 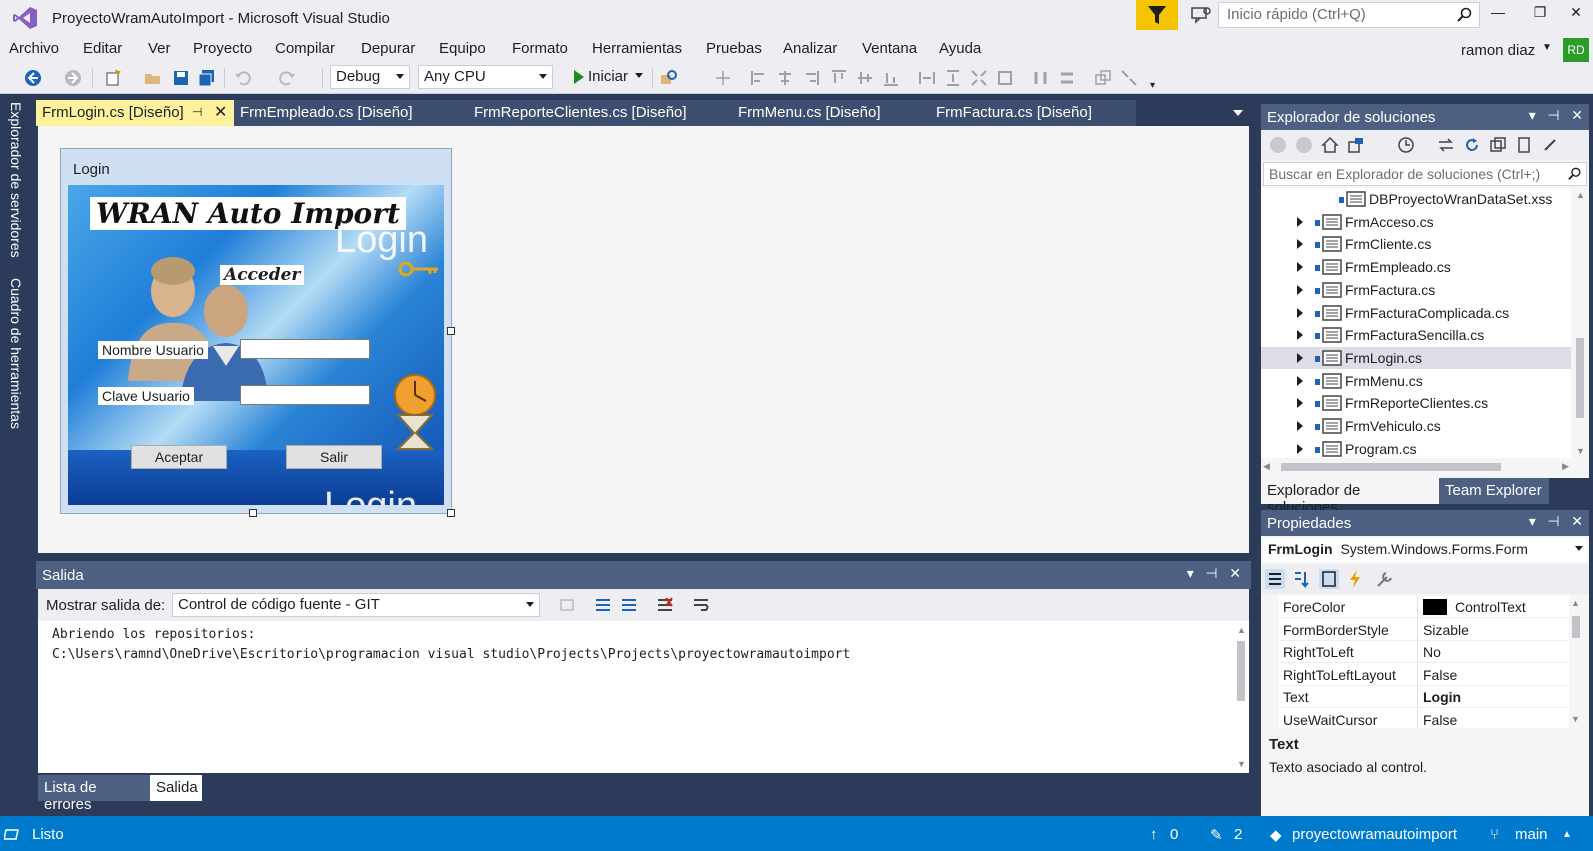 I want to click on tab-frmreporteclientes-design: FrmReporteClientes.cs [Diseño], so click(x=600, y=113).